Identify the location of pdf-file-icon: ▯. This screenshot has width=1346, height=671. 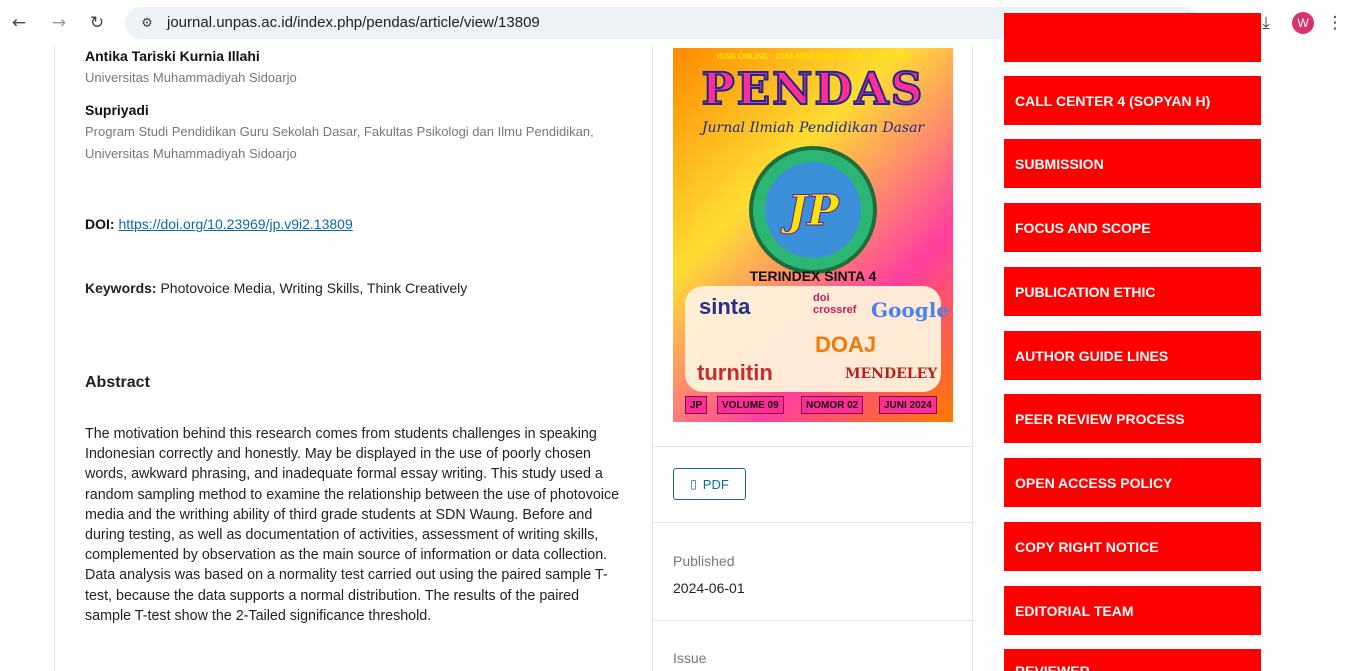
(693, 484).